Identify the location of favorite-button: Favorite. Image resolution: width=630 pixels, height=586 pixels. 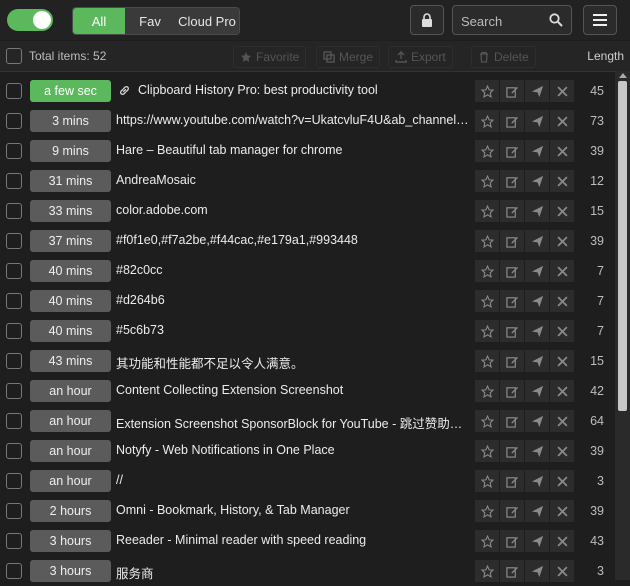
(270, 57).